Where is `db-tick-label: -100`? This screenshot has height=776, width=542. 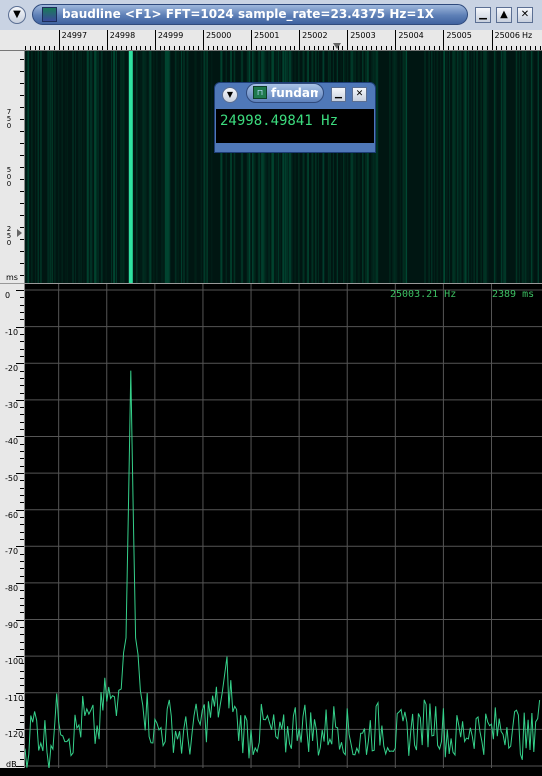 db-tick-label: -100 is located at coordinates (14, 662).